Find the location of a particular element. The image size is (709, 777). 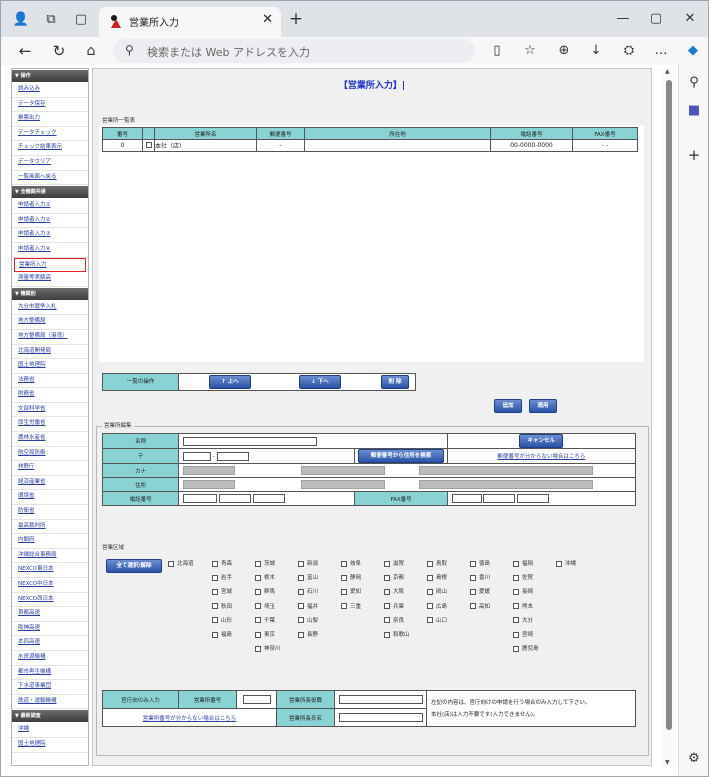

prefecture-checkbox: 栃木 is located at coordinates (265, 577).